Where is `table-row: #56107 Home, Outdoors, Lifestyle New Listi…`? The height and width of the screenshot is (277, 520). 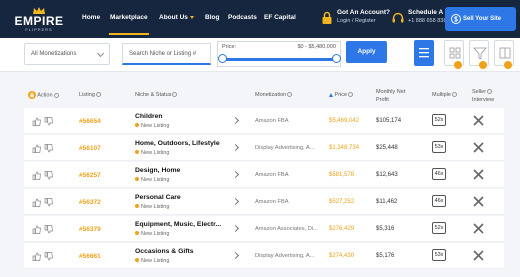 table-row: #56107 Home, Outdoors, Lifestyle New Listi… is located at coordinates (264, 148).